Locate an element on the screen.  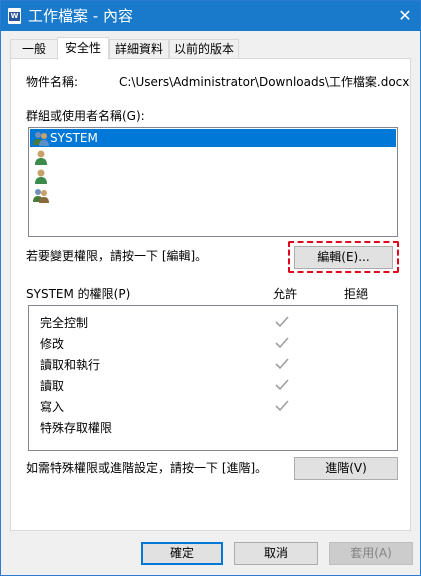
permission-name: 修改 is located at coordinates (52, 344).